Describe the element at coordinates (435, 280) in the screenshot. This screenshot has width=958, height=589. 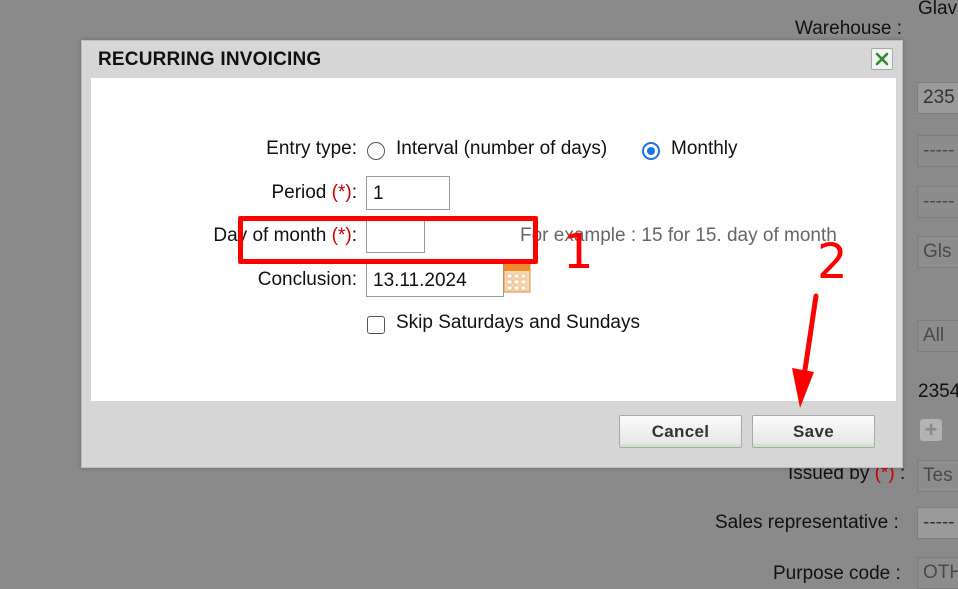
I see `conclusion-date-input: 13.11.2024` at that location.